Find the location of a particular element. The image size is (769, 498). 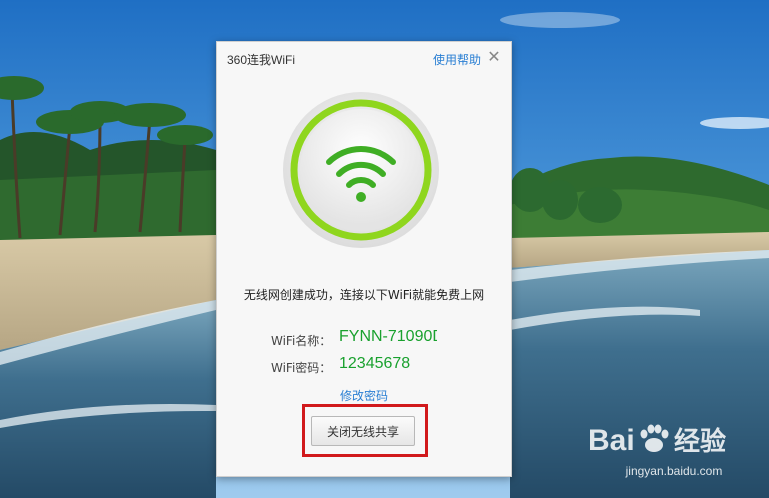

close-wireless-share-button: 关闭无线共享 is located at coordinates (363, 431).